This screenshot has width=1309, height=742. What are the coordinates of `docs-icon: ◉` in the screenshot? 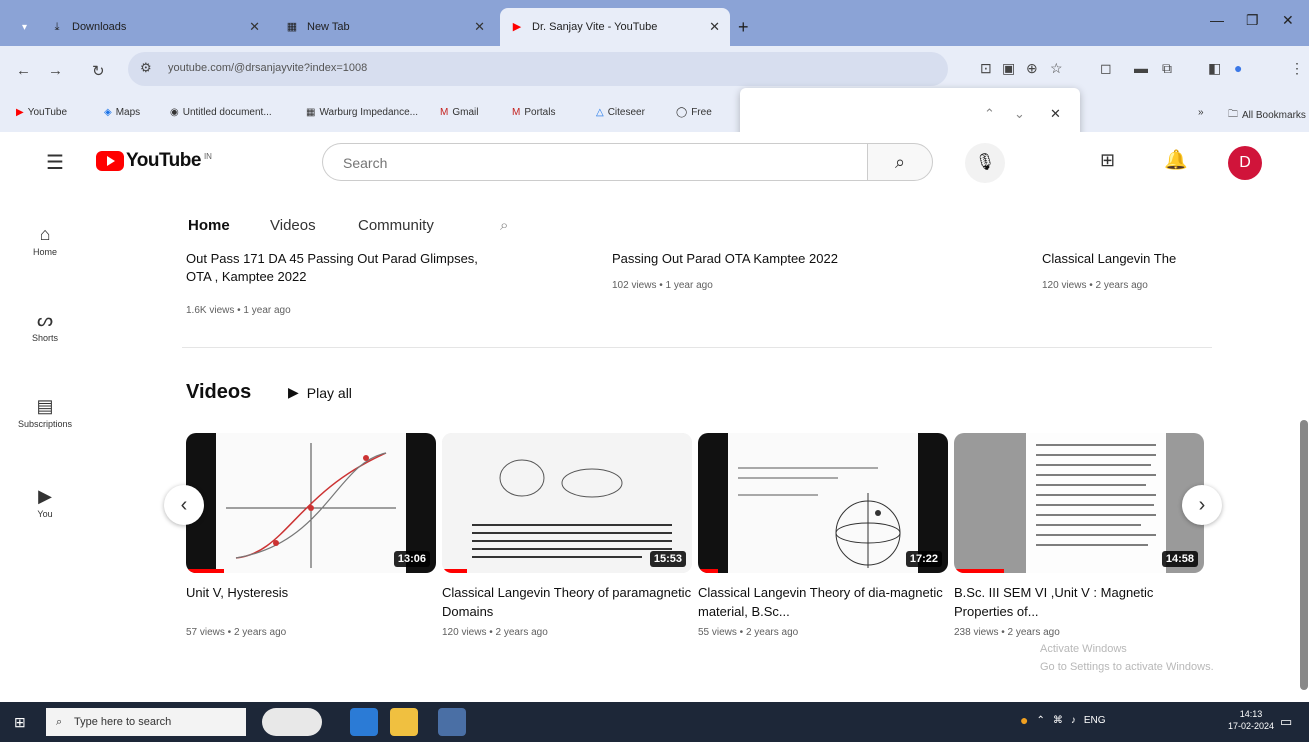 It's located at (174, 112).